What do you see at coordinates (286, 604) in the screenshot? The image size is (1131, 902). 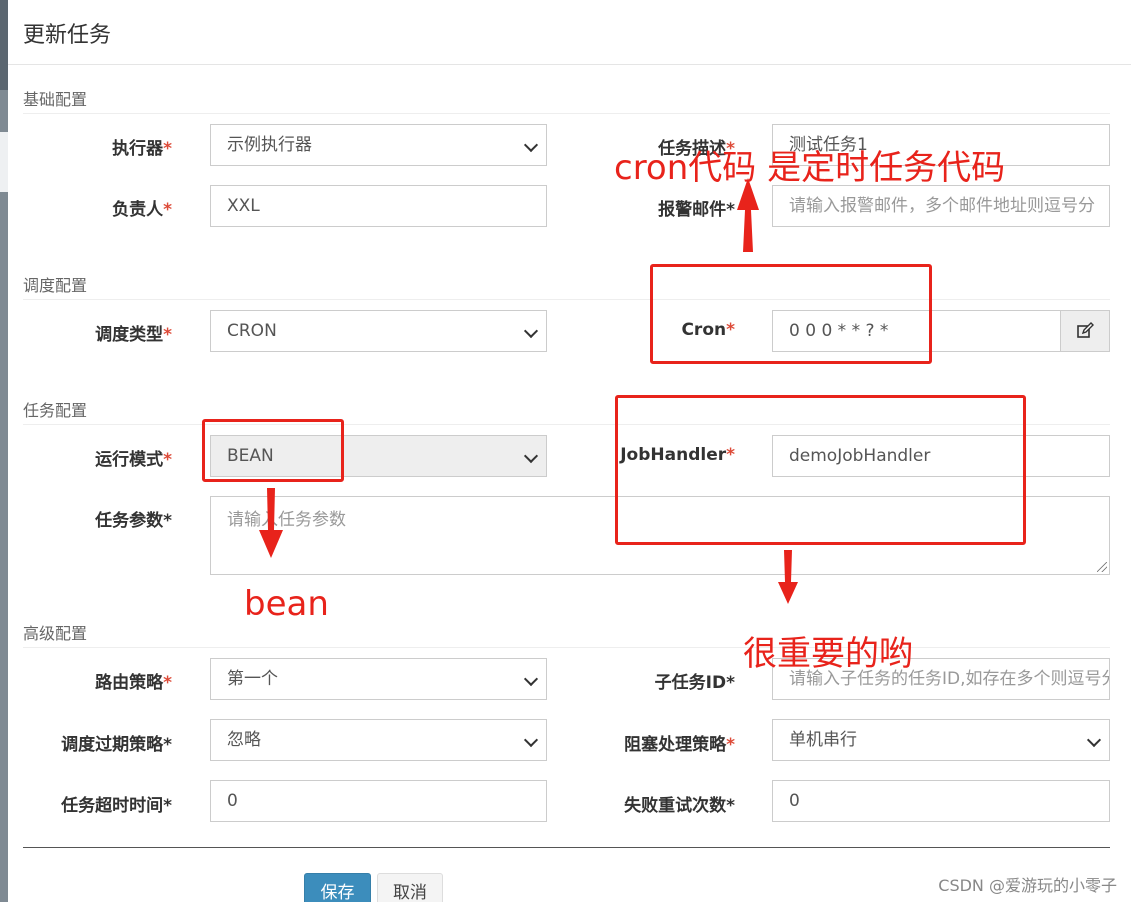 I see `annotation-bean-note: bean` at bounding box center [286, 604].